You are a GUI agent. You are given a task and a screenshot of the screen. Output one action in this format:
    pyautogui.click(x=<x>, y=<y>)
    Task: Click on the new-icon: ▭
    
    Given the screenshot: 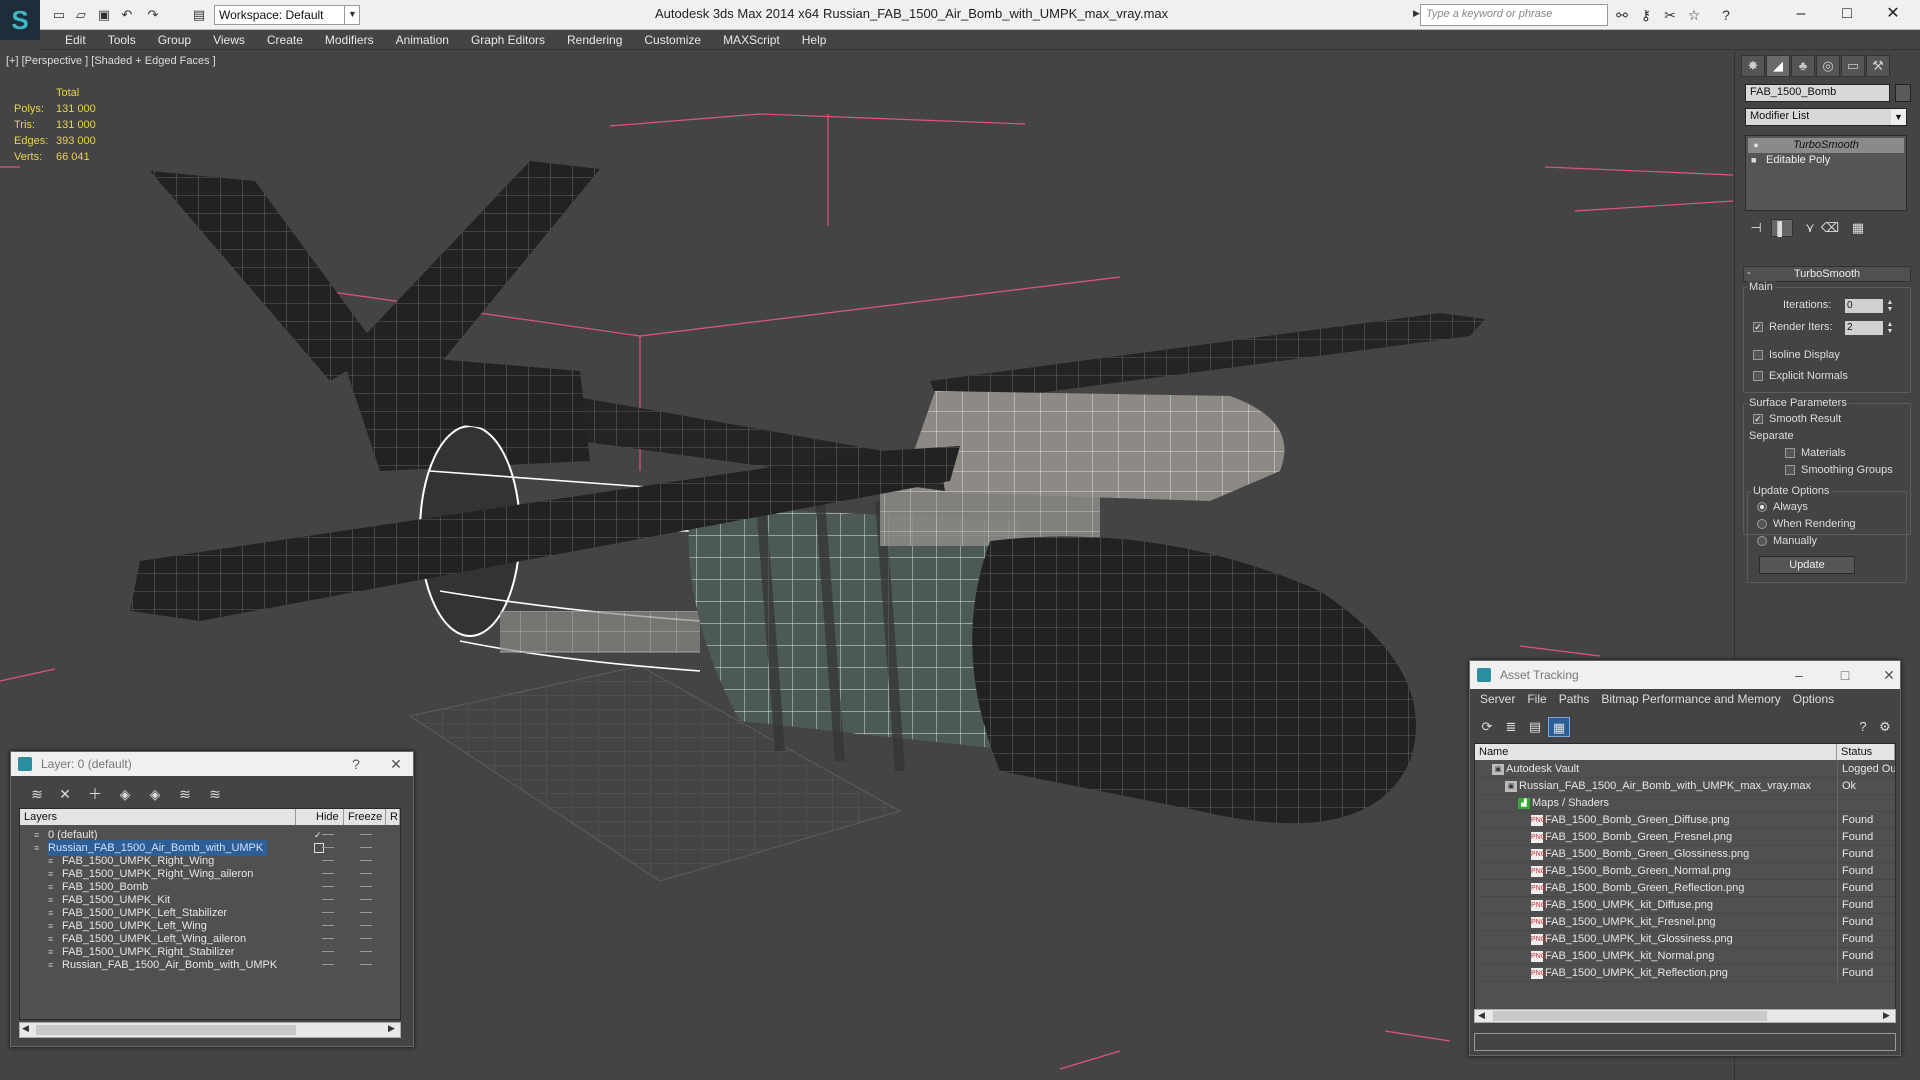 What is the action you would take?
    pyautogui.click(x=59, y=15)
    